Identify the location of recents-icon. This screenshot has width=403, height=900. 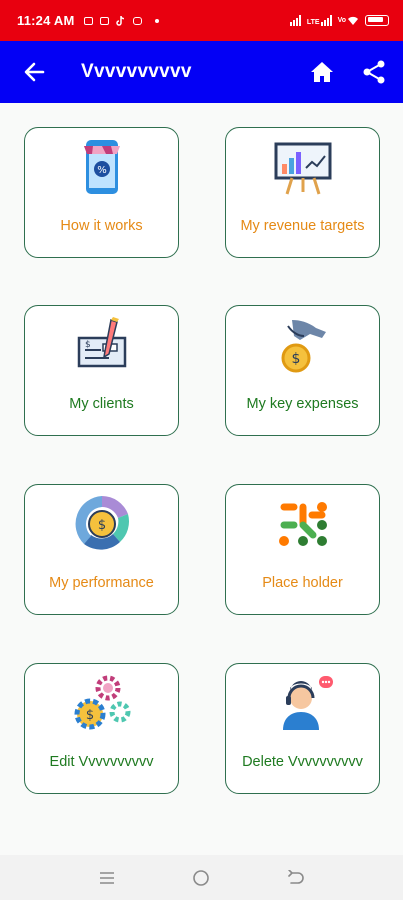
(107, 877).